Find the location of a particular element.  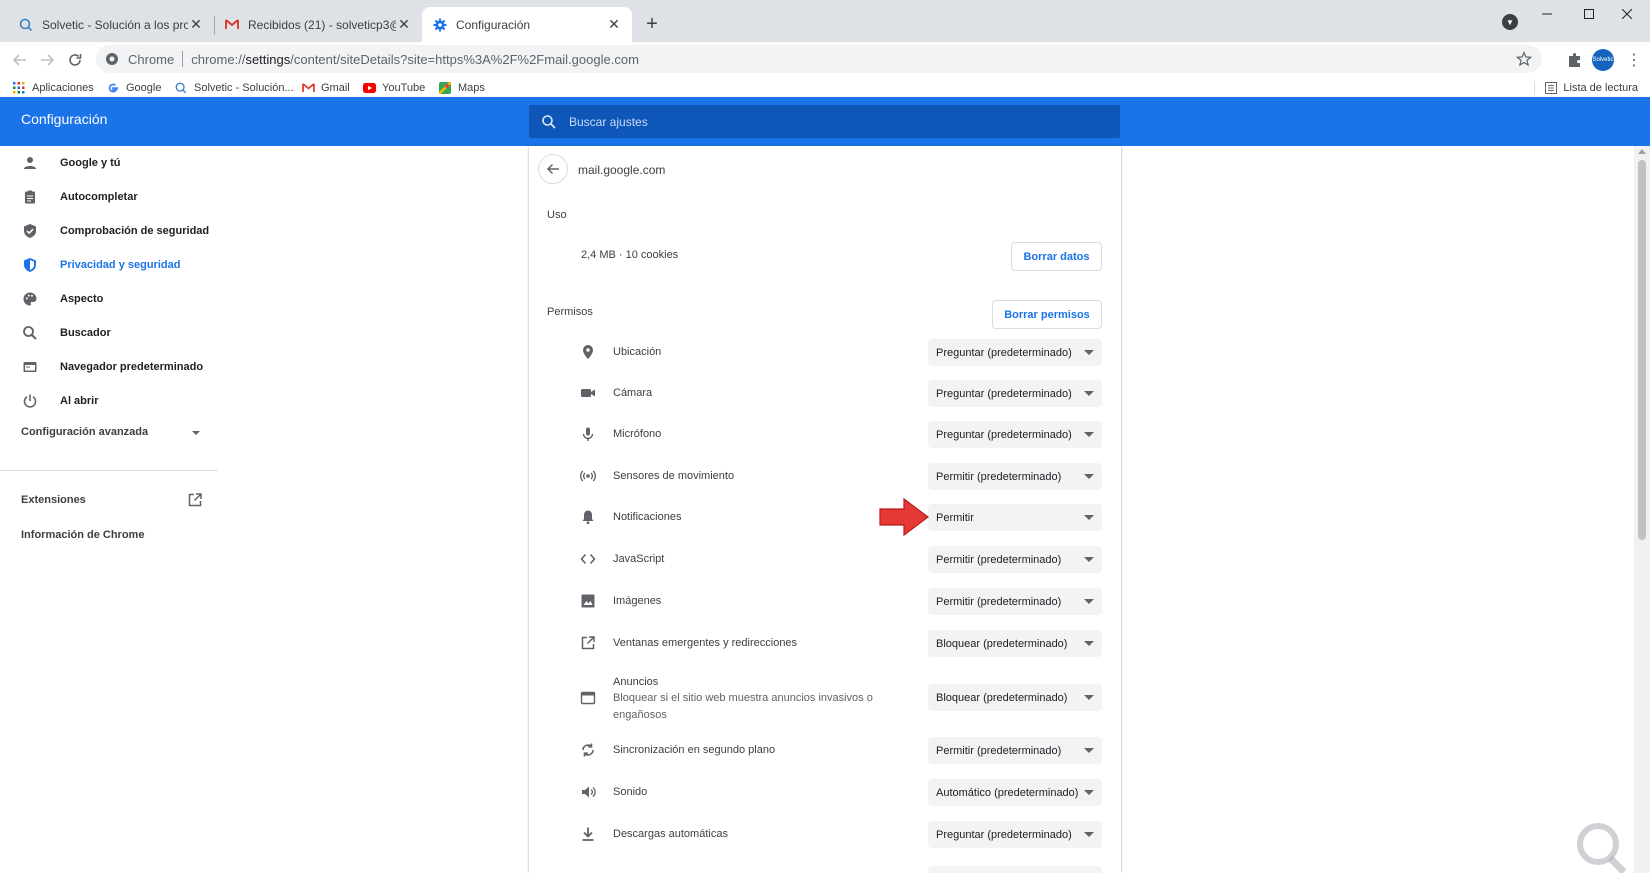

sidebar-item-default-browser: Navegador predeterminado is located at coordinates (109, 367).